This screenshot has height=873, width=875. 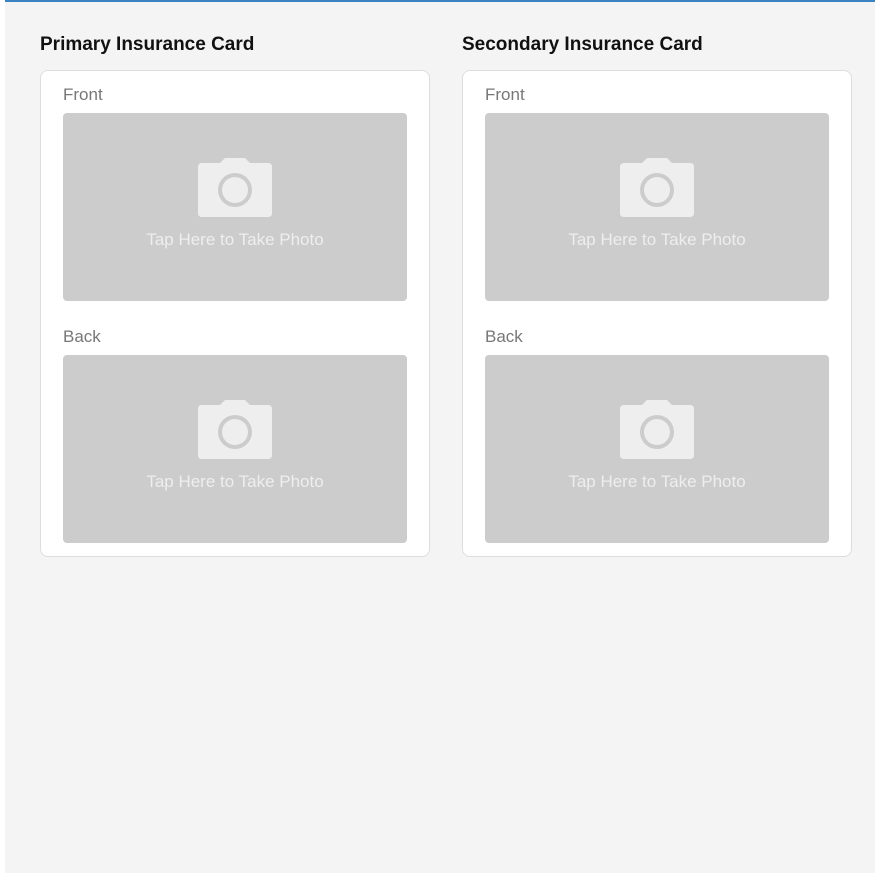 What do you see at coordinates (504, 336) in the screenshot?
I see `secondary-back-label: Back` at bounding box center [504, 336].